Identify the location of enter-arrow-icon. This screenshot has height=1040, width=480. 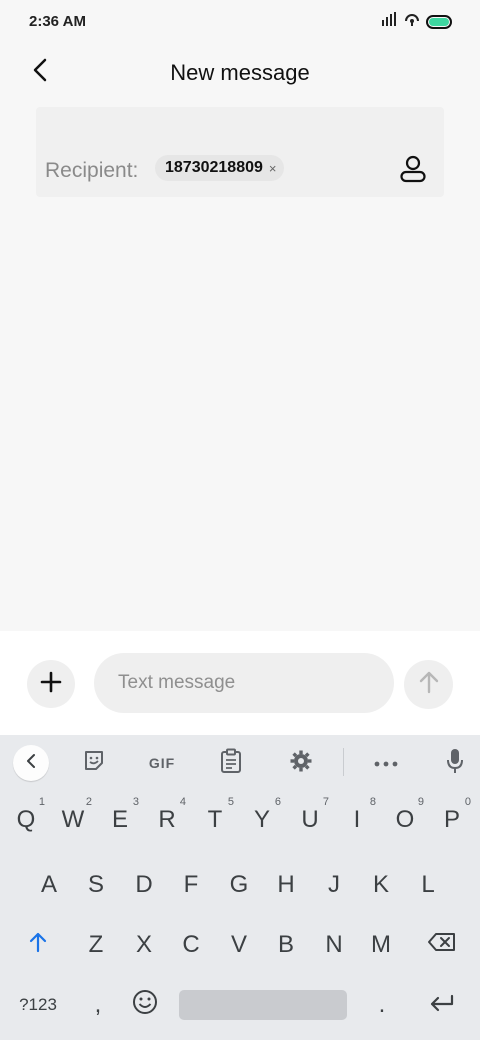
(442, 1005).